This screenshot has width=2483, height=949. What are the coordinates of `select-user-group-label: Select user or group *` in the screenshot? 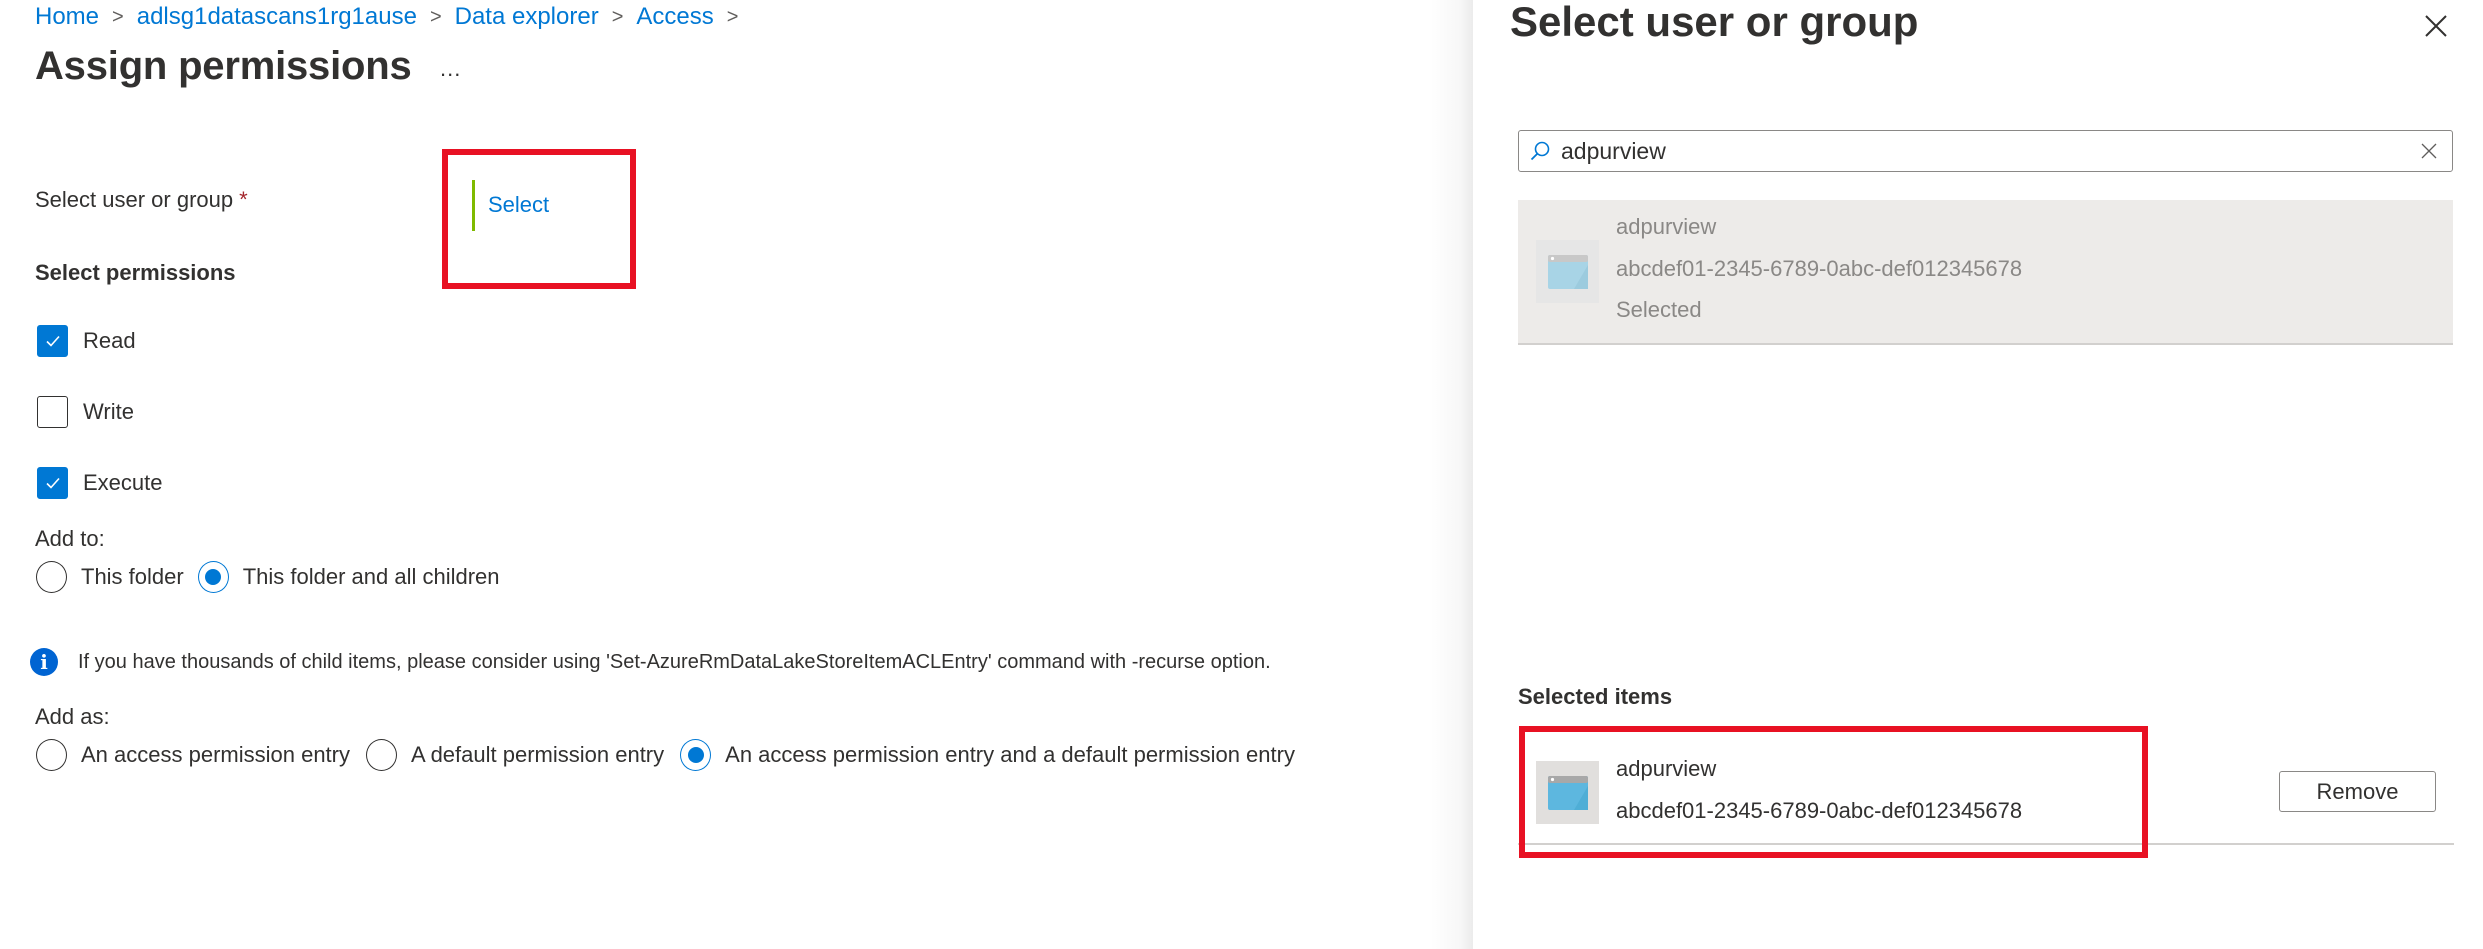 It's located at (141, 200).